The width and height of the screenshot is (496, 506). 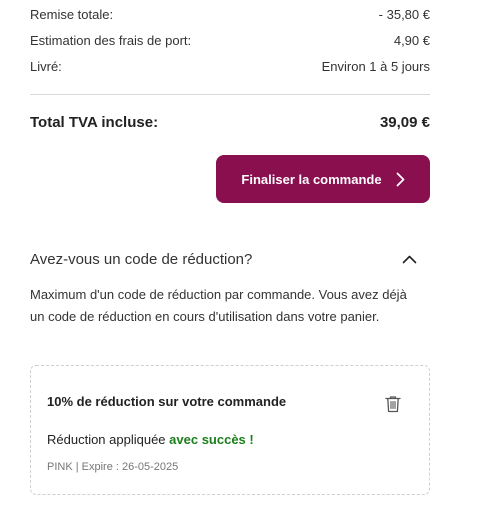 What do you see at coordinates (230, 66) in the screenshot?
I see `summary-row-delivery: Livré: Environ 1 à 5 jours` at bounding box center [230, 66].